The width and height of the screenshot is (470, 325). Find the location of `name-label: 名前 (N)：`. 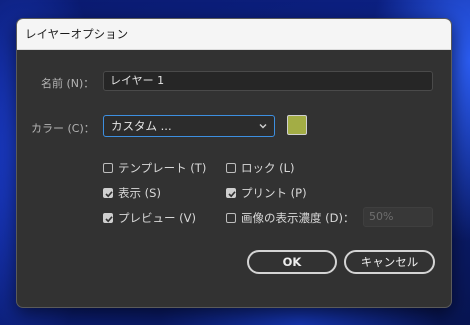

name-label: 名前 (N)： is located at coordinates (68, 83).